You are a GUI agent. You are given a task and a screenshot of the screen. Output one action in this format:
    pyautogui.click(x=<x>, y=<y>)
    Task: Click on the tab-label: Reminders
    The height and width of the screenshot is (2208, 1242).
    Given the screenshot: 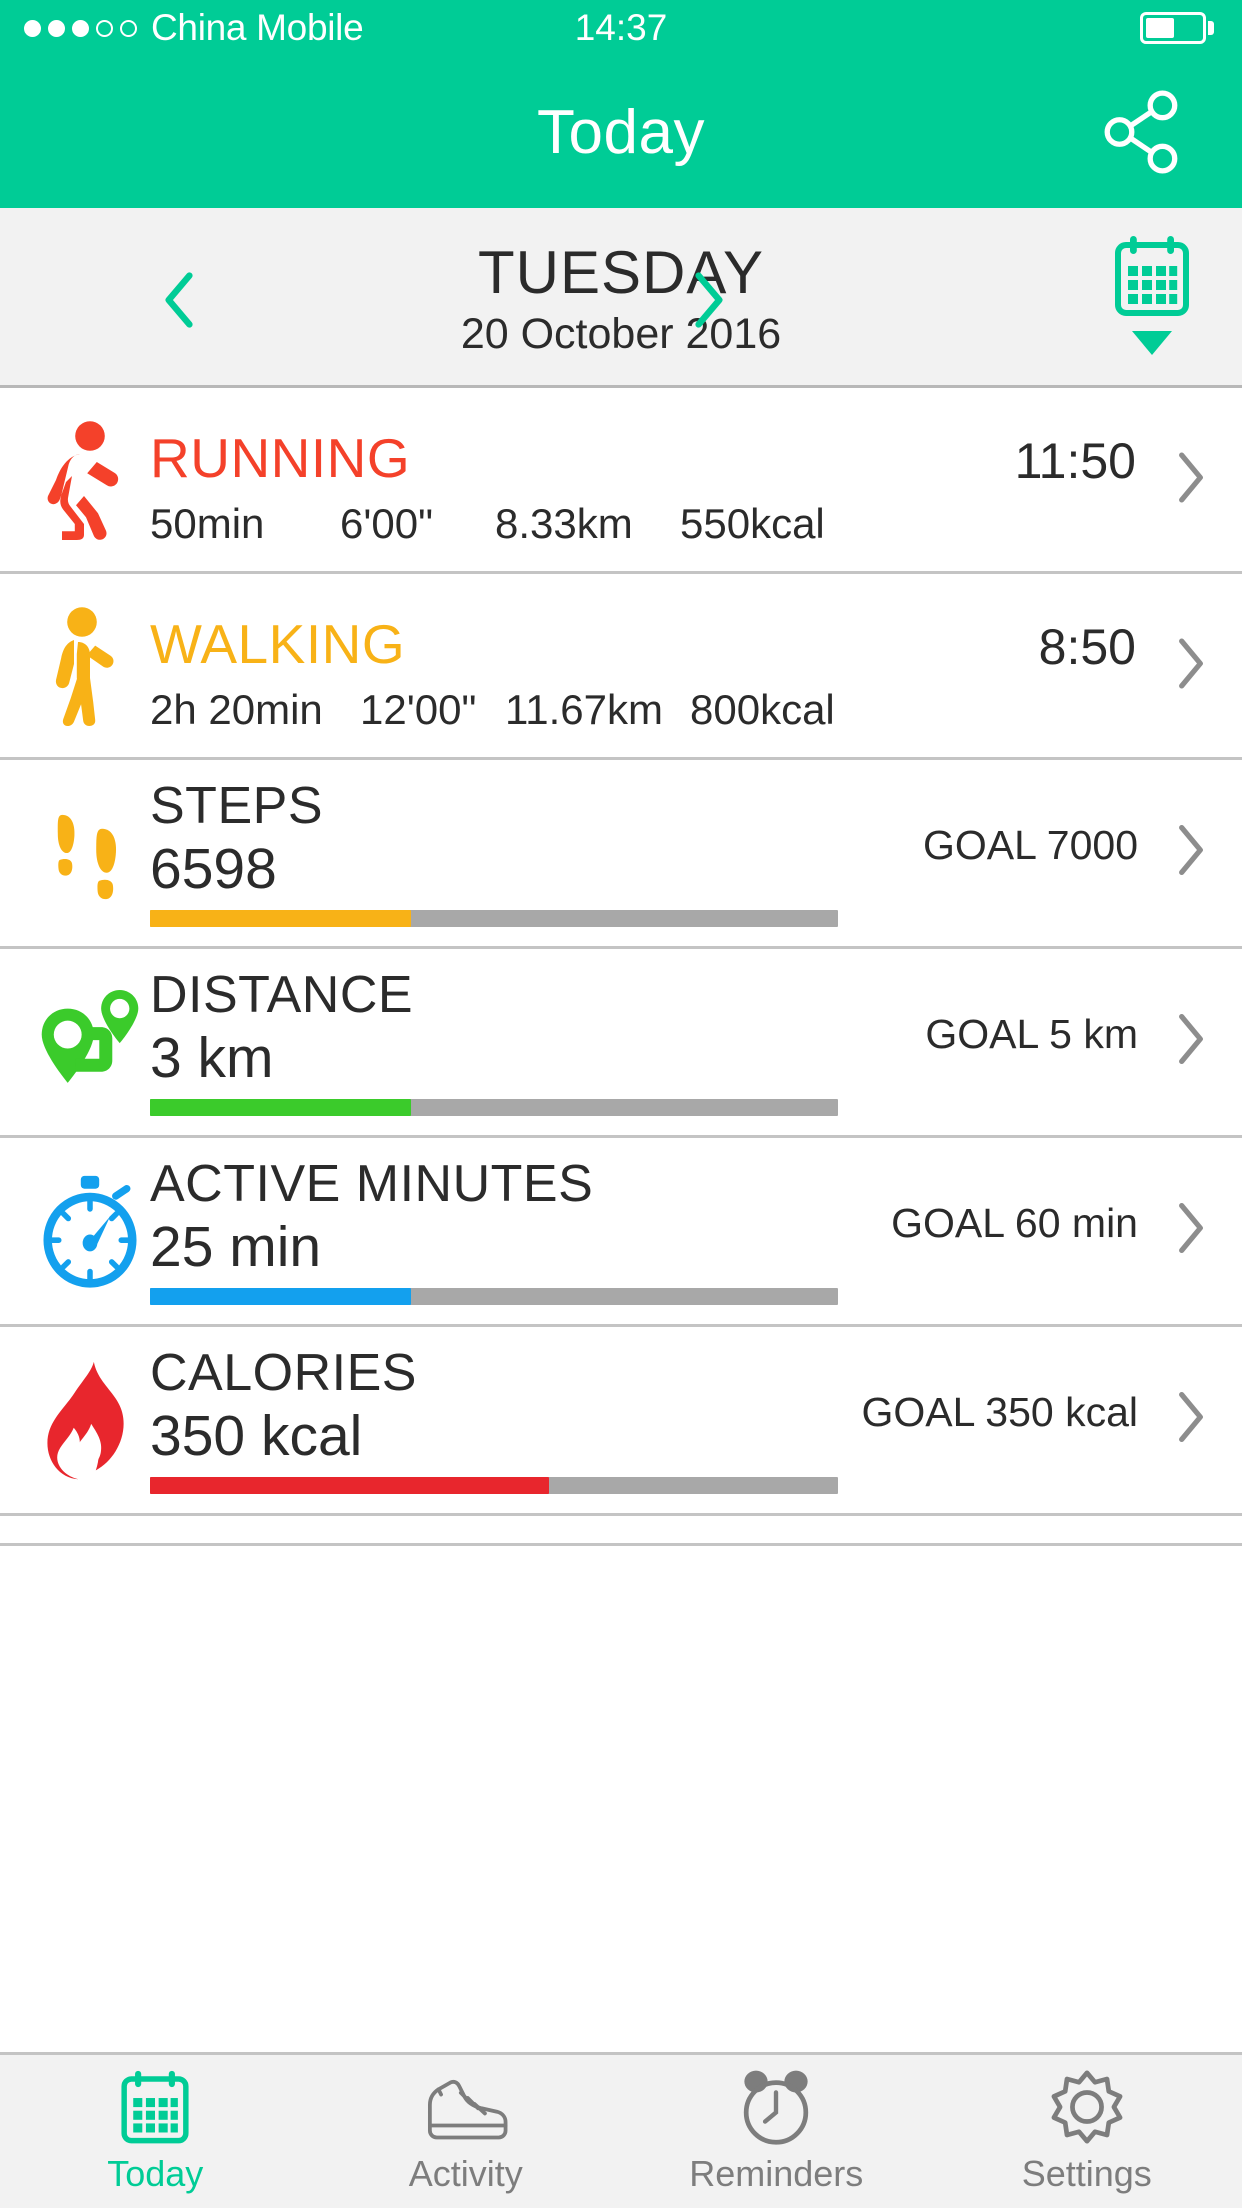 What is the action you would take?
    pyautogui.click(x=776, y=2173)
    